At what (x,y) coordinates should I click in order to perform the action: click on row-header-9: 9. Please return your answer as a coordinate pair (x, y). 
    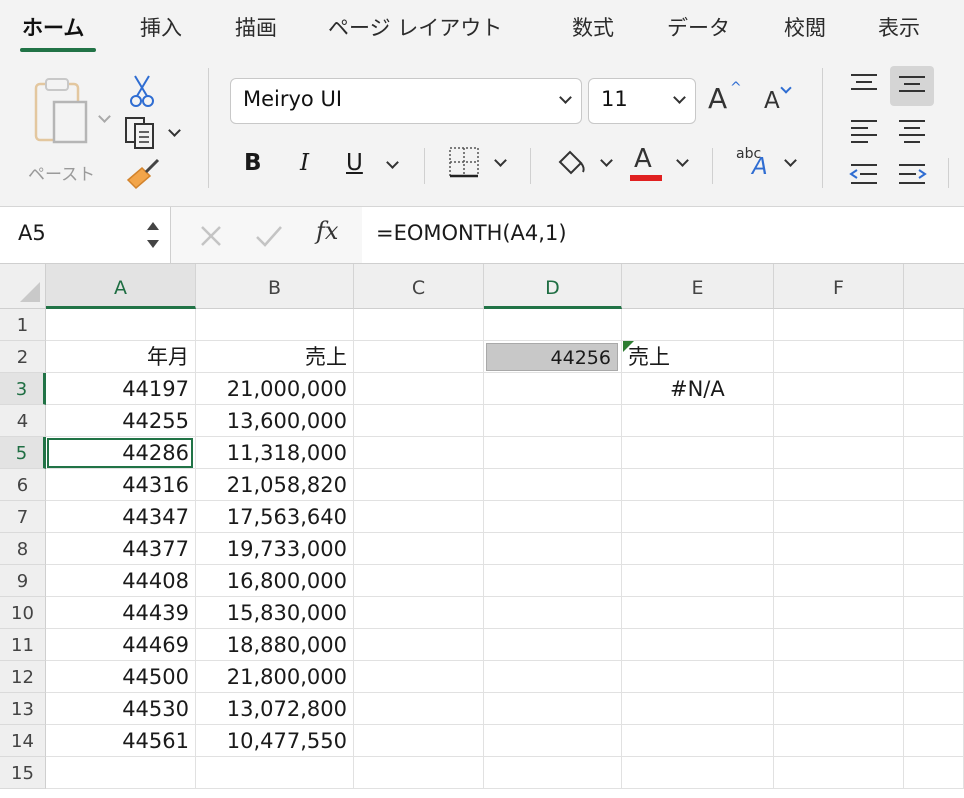
    Looking at the image, I should click on (23, 581).